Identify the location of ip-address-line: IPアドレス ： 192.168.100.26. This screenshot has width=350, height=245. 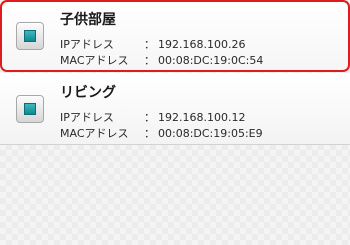
(152, 44).